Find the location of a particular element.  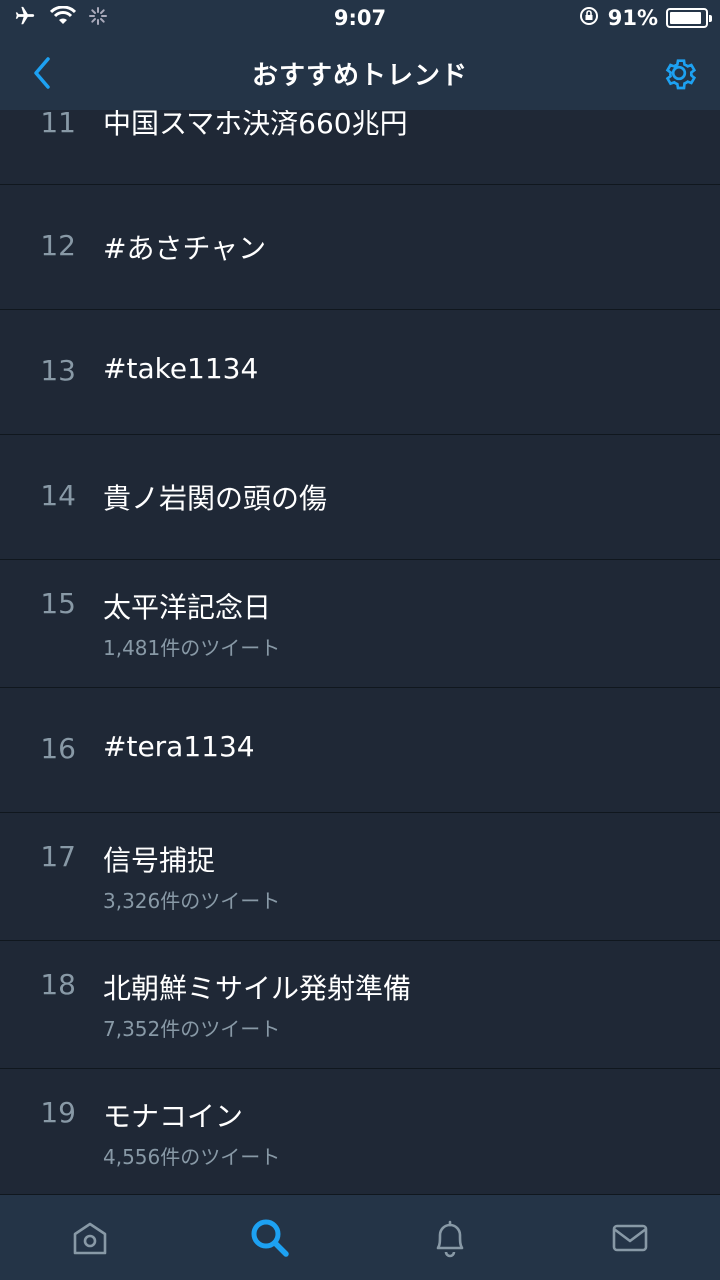

status-bar: 9:07 91% is located at coordinates (360, 18).